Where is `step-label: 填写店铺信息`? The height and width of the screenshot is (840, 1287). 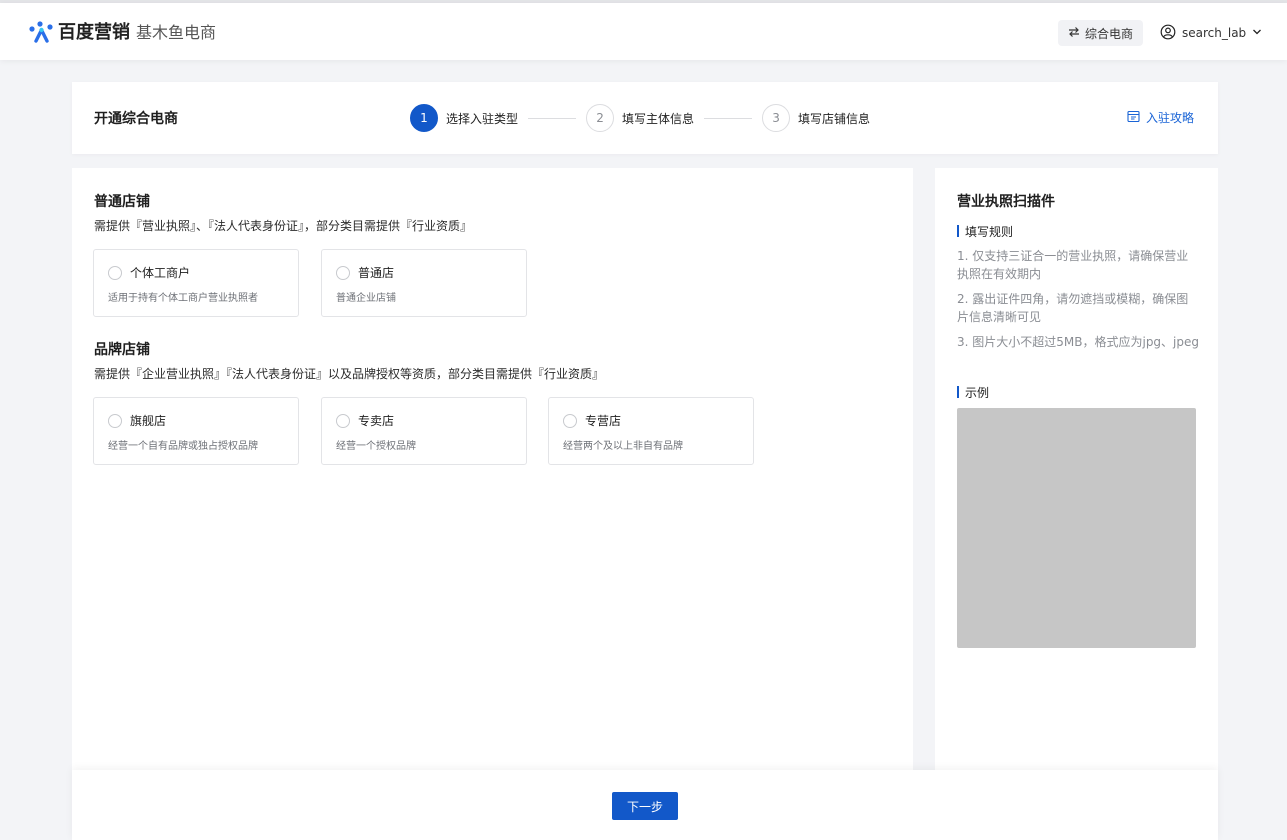 step-label: 填写店铺信息 is located at coordinates (834, 118).